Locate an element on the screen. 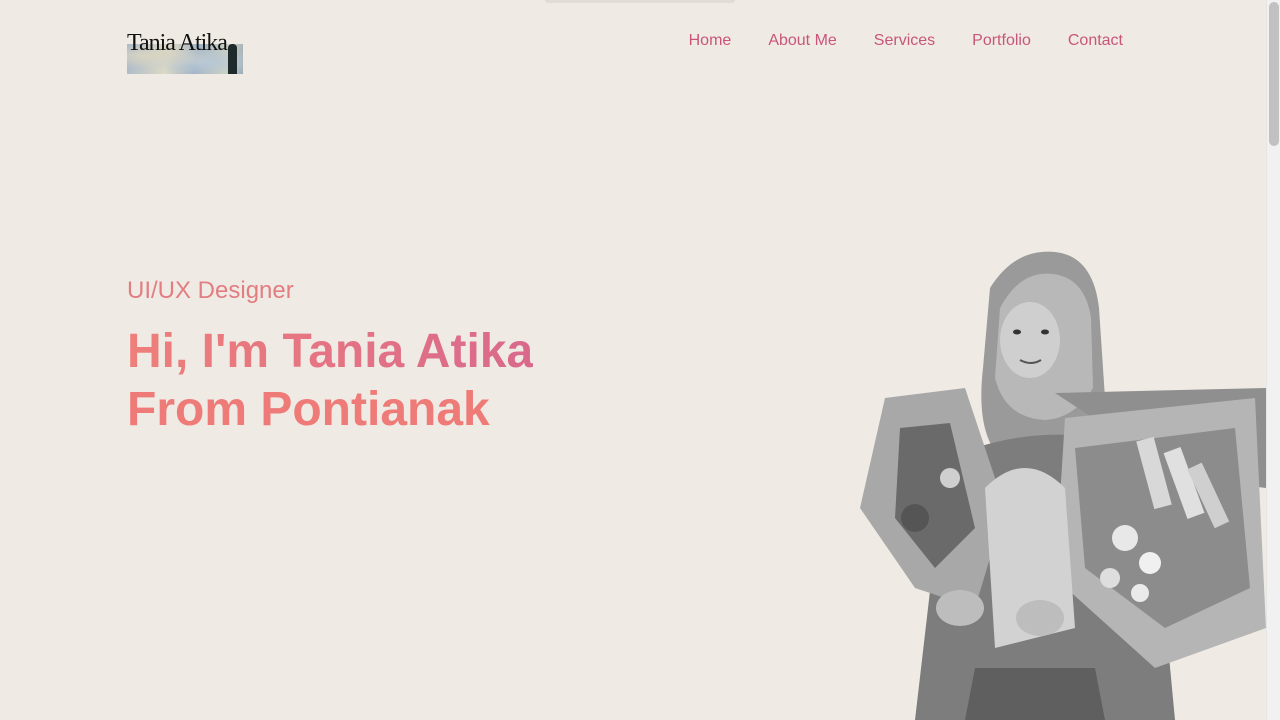 This screenshot has height=720, width=1280. scrollbar-thumb is located at coordinates (1274, 74).